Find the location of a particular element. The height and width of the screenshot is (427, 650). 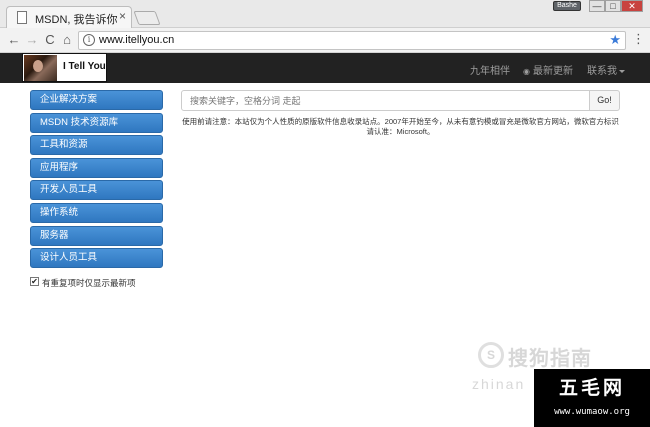

browser-toolbar: ← → C ⌂ i www.itellyou.cn ★ ⋮ is located at coordinates (325, 40).